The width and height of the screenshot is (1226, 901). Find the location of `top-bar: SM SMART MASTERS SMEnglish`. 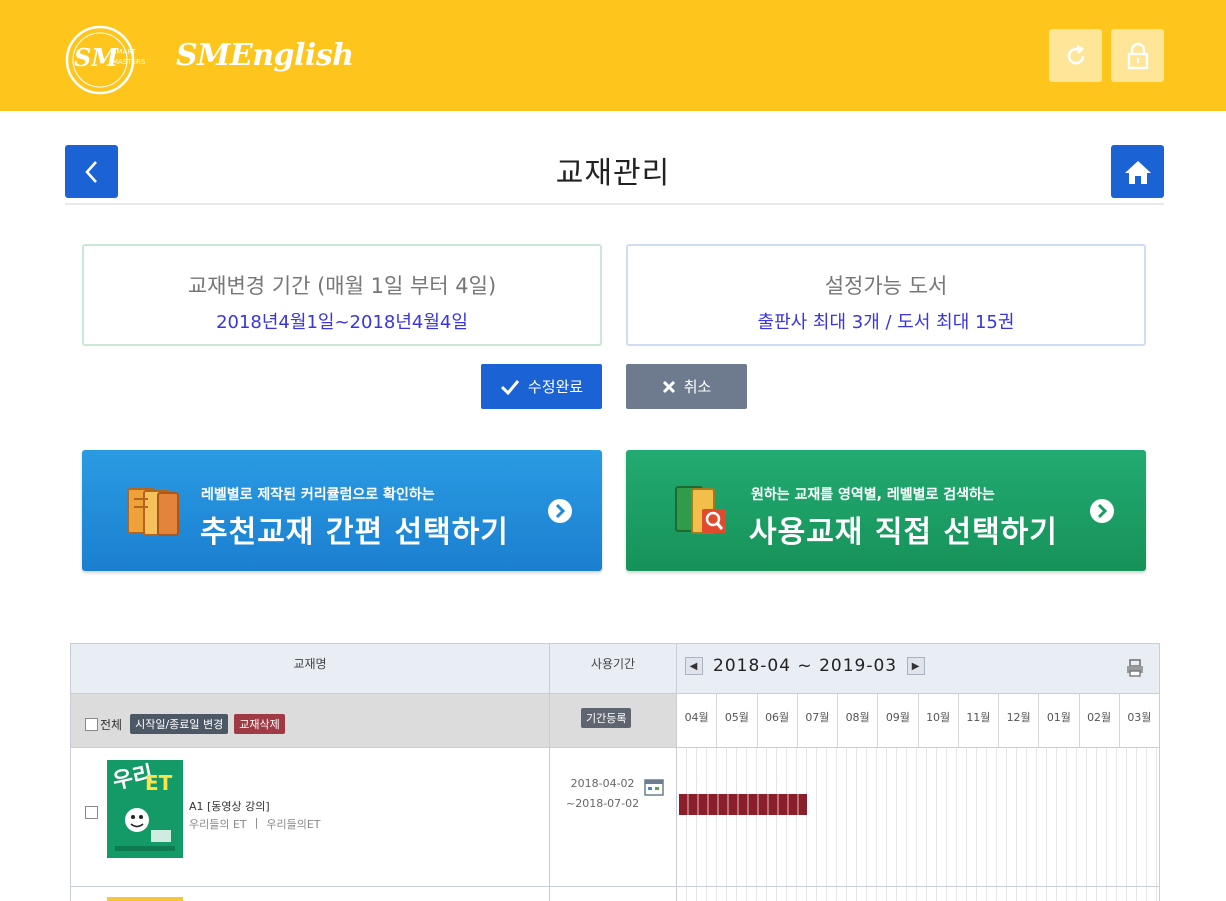

top-bar: SM SMART MASTERS SMEnglish is located at coordinates (613, 55).